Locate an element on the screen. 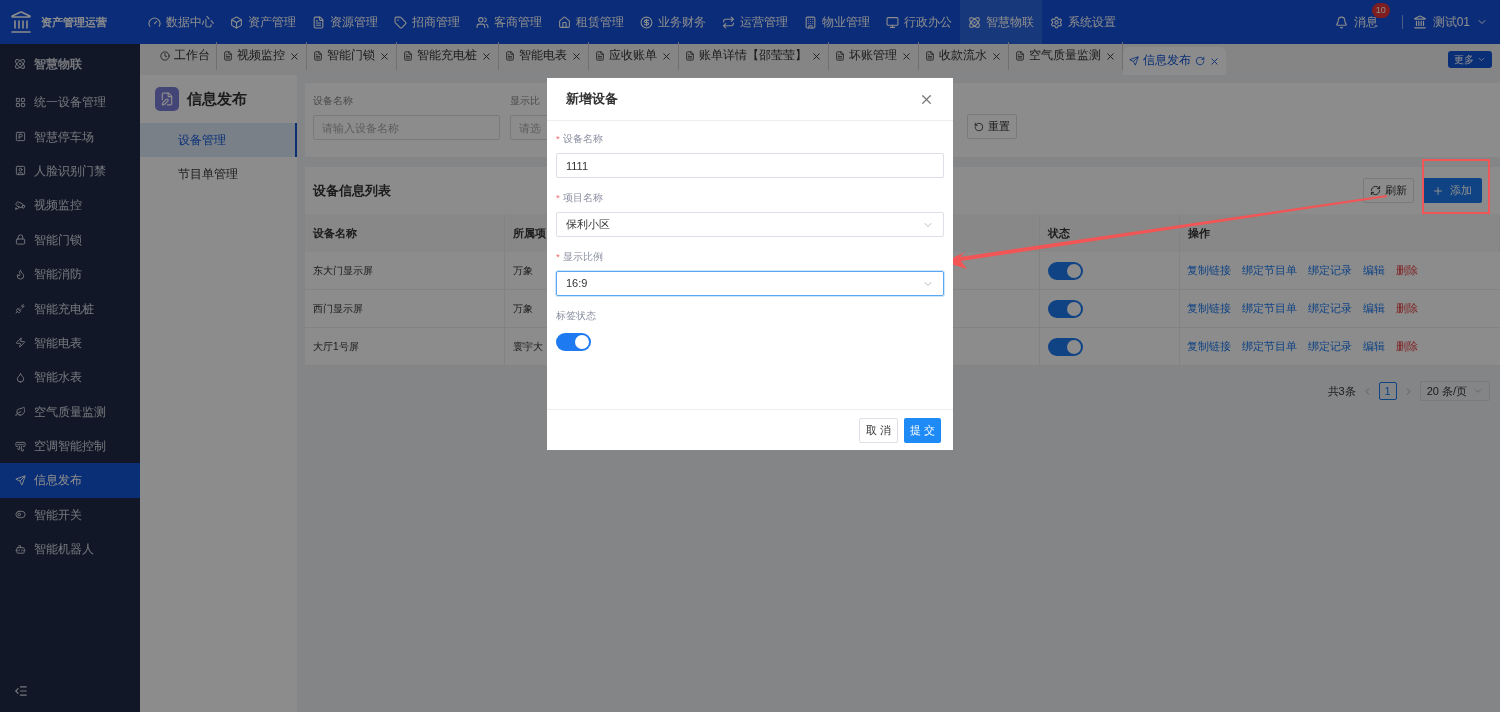 Image resolution: width=1500 pixels, height=712 pixels. page-tab: 智能电表 is located at coordinates (544, 56).